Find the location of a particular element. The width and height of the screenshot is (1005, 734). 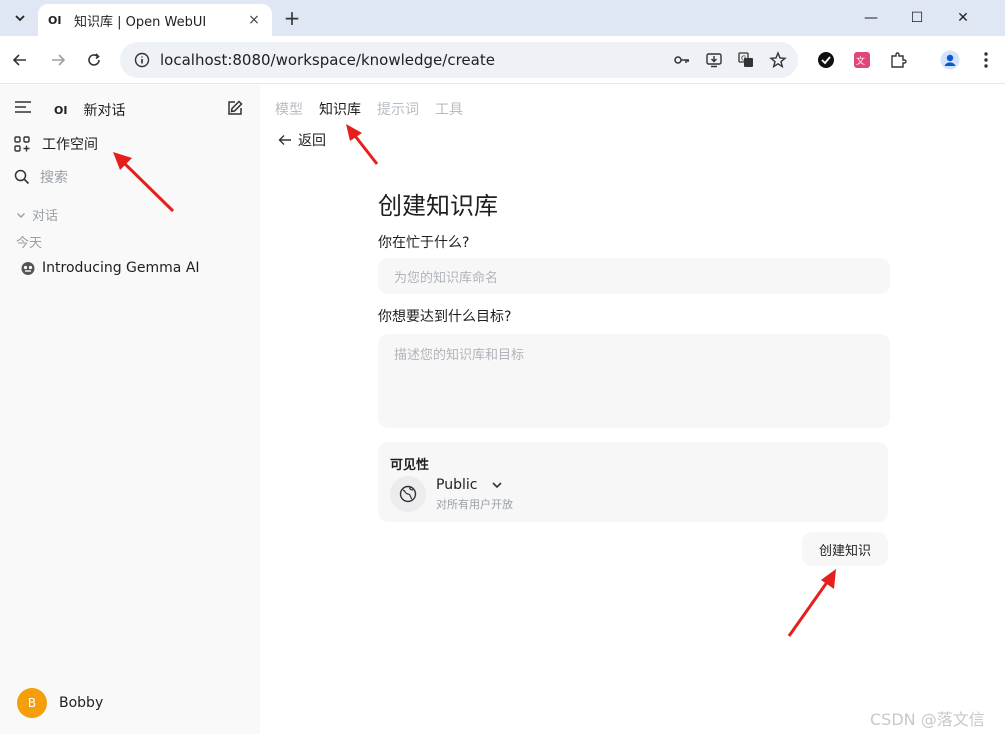

visibility-select: Public is located at coordinates (469, 485).